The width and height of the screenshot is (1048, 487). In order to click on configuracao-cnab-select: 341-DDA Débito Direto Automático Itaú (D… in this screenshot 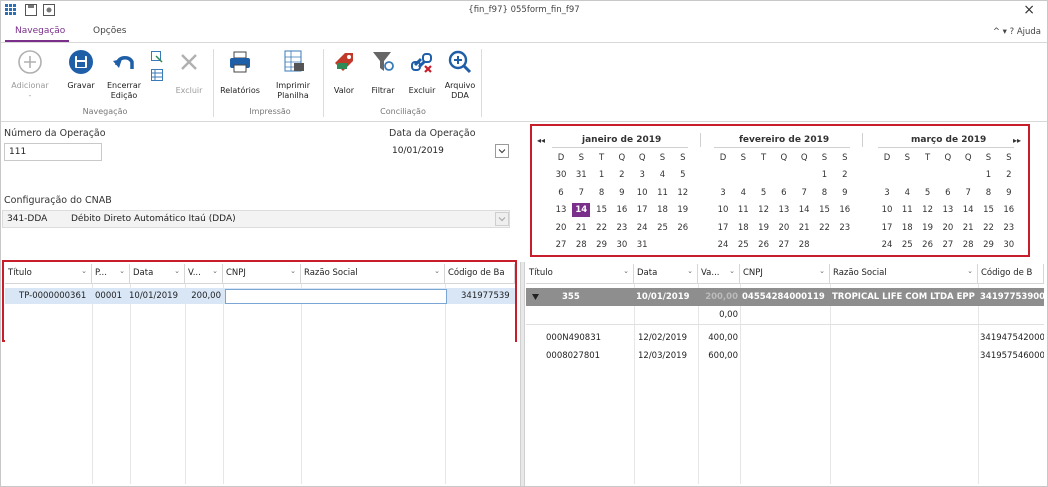, I will do `click(256, 219)`.